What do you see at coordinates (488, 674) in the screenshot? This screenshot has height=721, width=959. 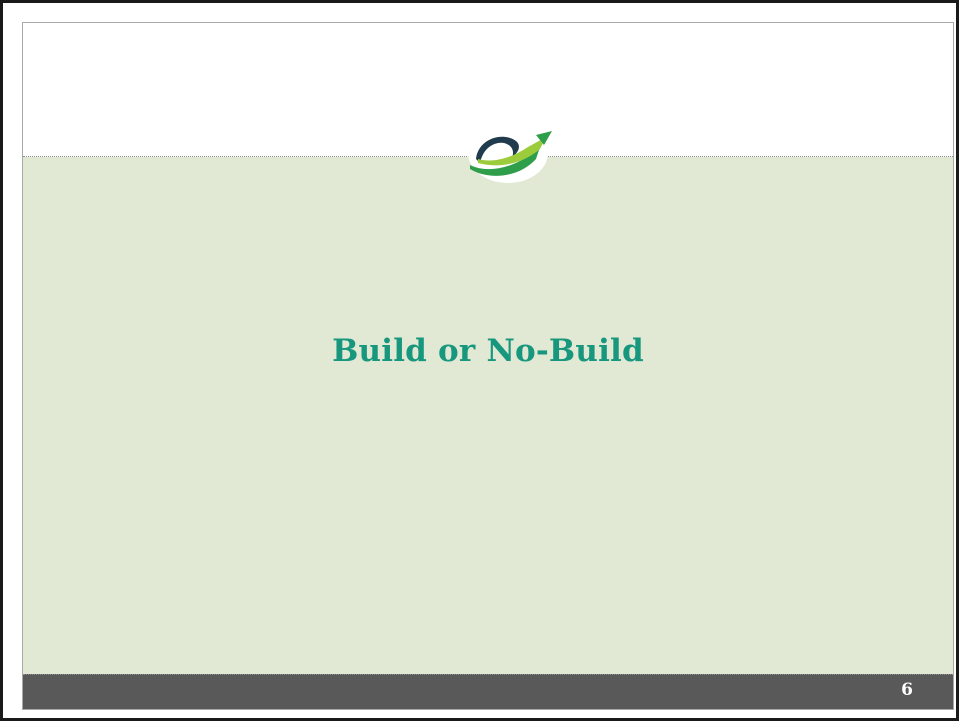 I see `footer-divider` at bounding box center [488, 674].